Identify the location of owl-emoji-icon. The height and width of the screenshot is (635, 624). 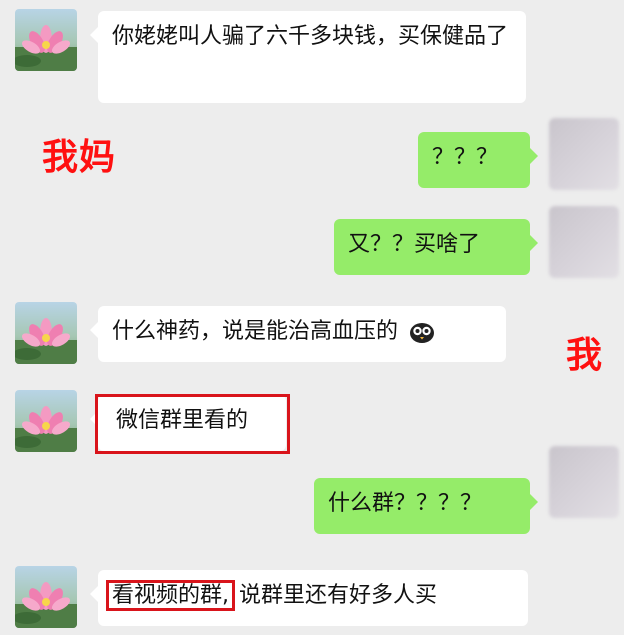
(422, 332).